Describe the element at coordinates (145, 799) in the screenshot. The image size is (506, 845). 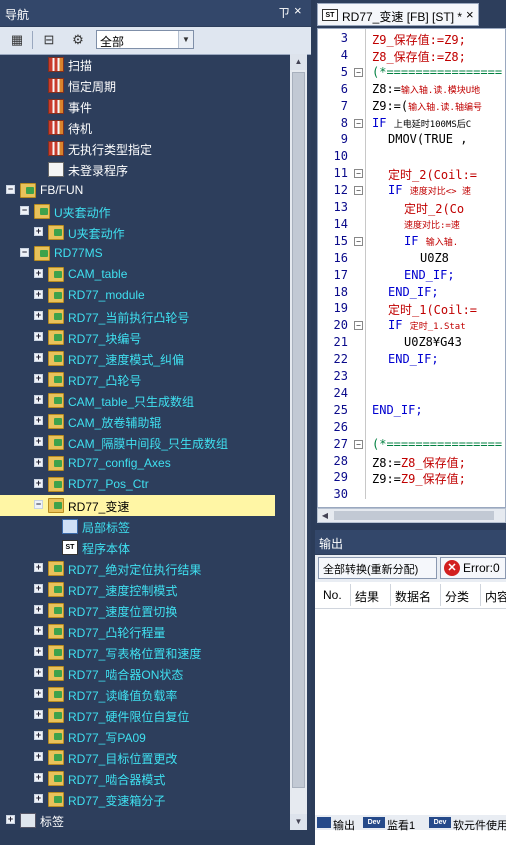
I see `tree-row: + RD77_变速箱分子` at that location.